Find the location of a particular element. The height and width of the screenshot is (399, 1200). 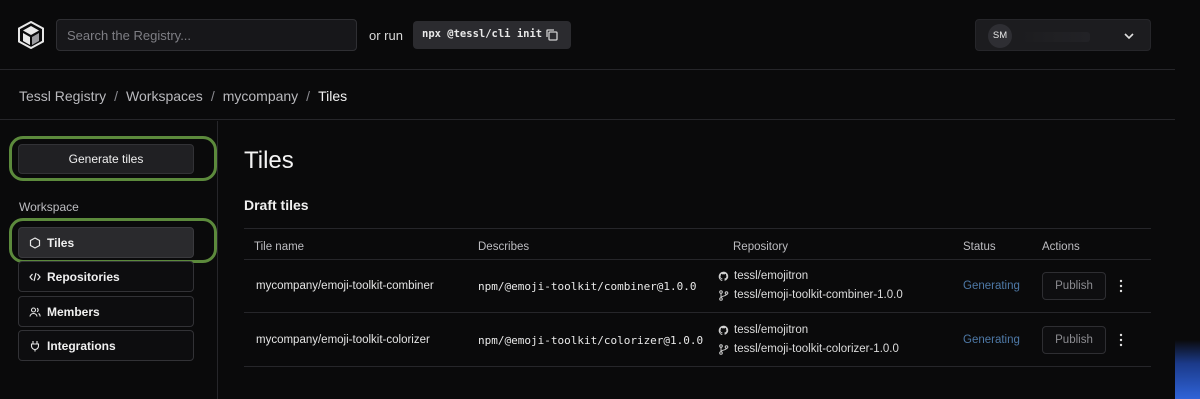

highlight-ring-tiles is located at coordinates (113, 240).